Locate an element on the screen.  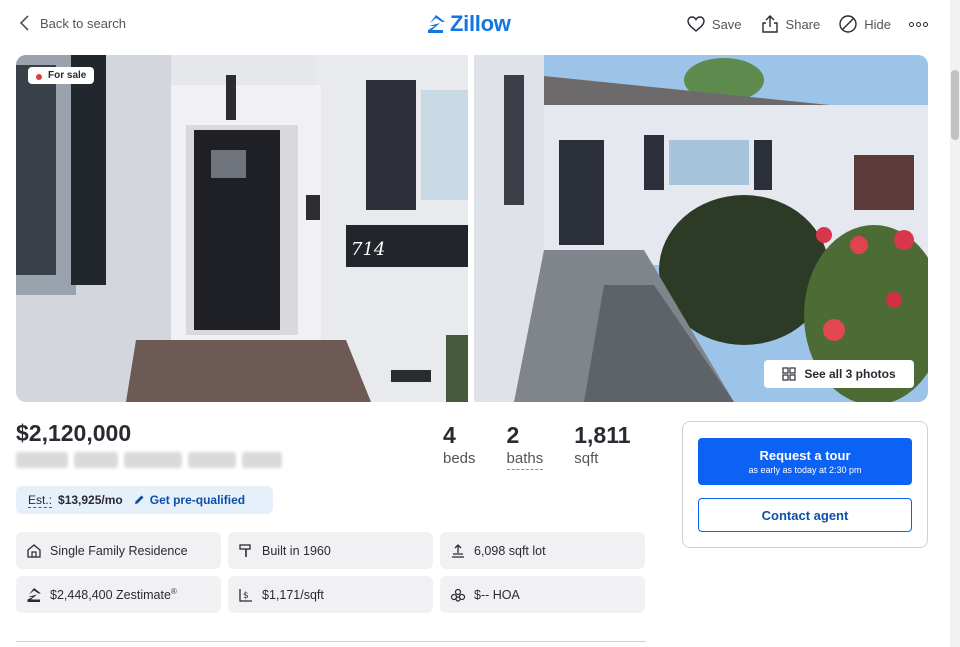
share-button: Share is located at coordinates (790, 24).